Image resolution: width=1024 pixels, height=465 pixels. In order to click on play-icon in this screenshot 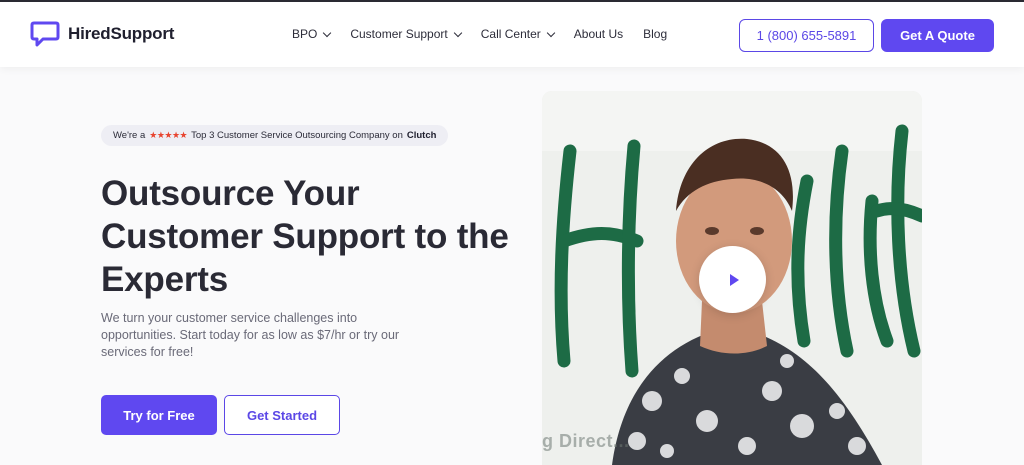, I will do `click(734, 279)`.